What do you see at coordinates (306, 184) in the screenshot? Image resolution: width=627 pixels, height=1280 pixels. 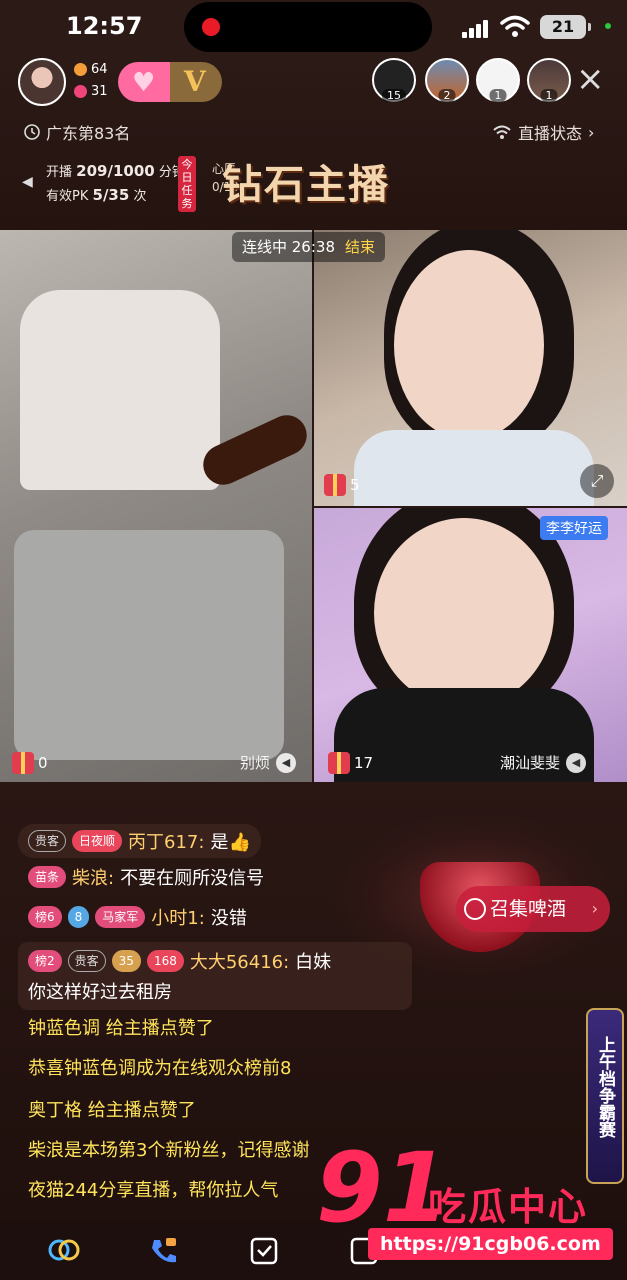 I see `diamond-host-title: 钻石主播` at bounding box center [306, 184].